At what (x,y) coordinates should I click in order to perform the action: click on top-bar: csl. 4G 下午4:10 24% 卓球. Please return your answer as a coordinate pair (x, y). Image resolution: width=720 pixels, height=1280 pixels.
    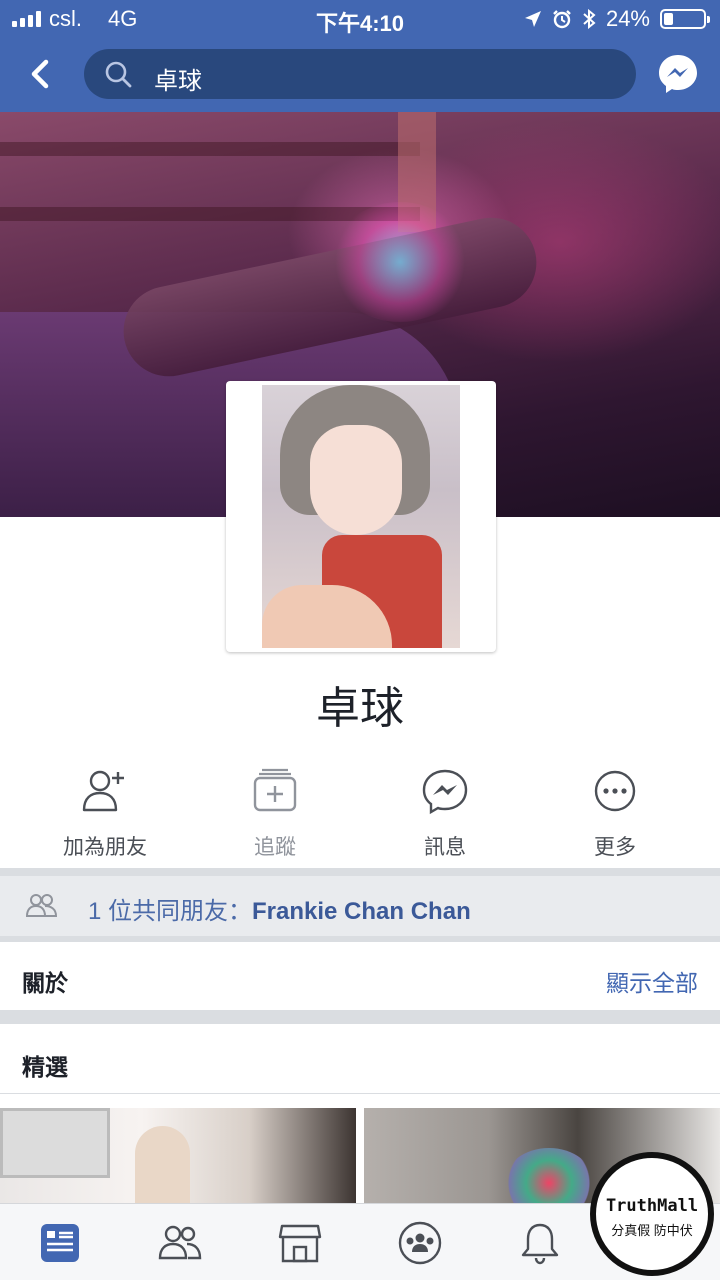
    Looking at the image, I should click on (360, 56).